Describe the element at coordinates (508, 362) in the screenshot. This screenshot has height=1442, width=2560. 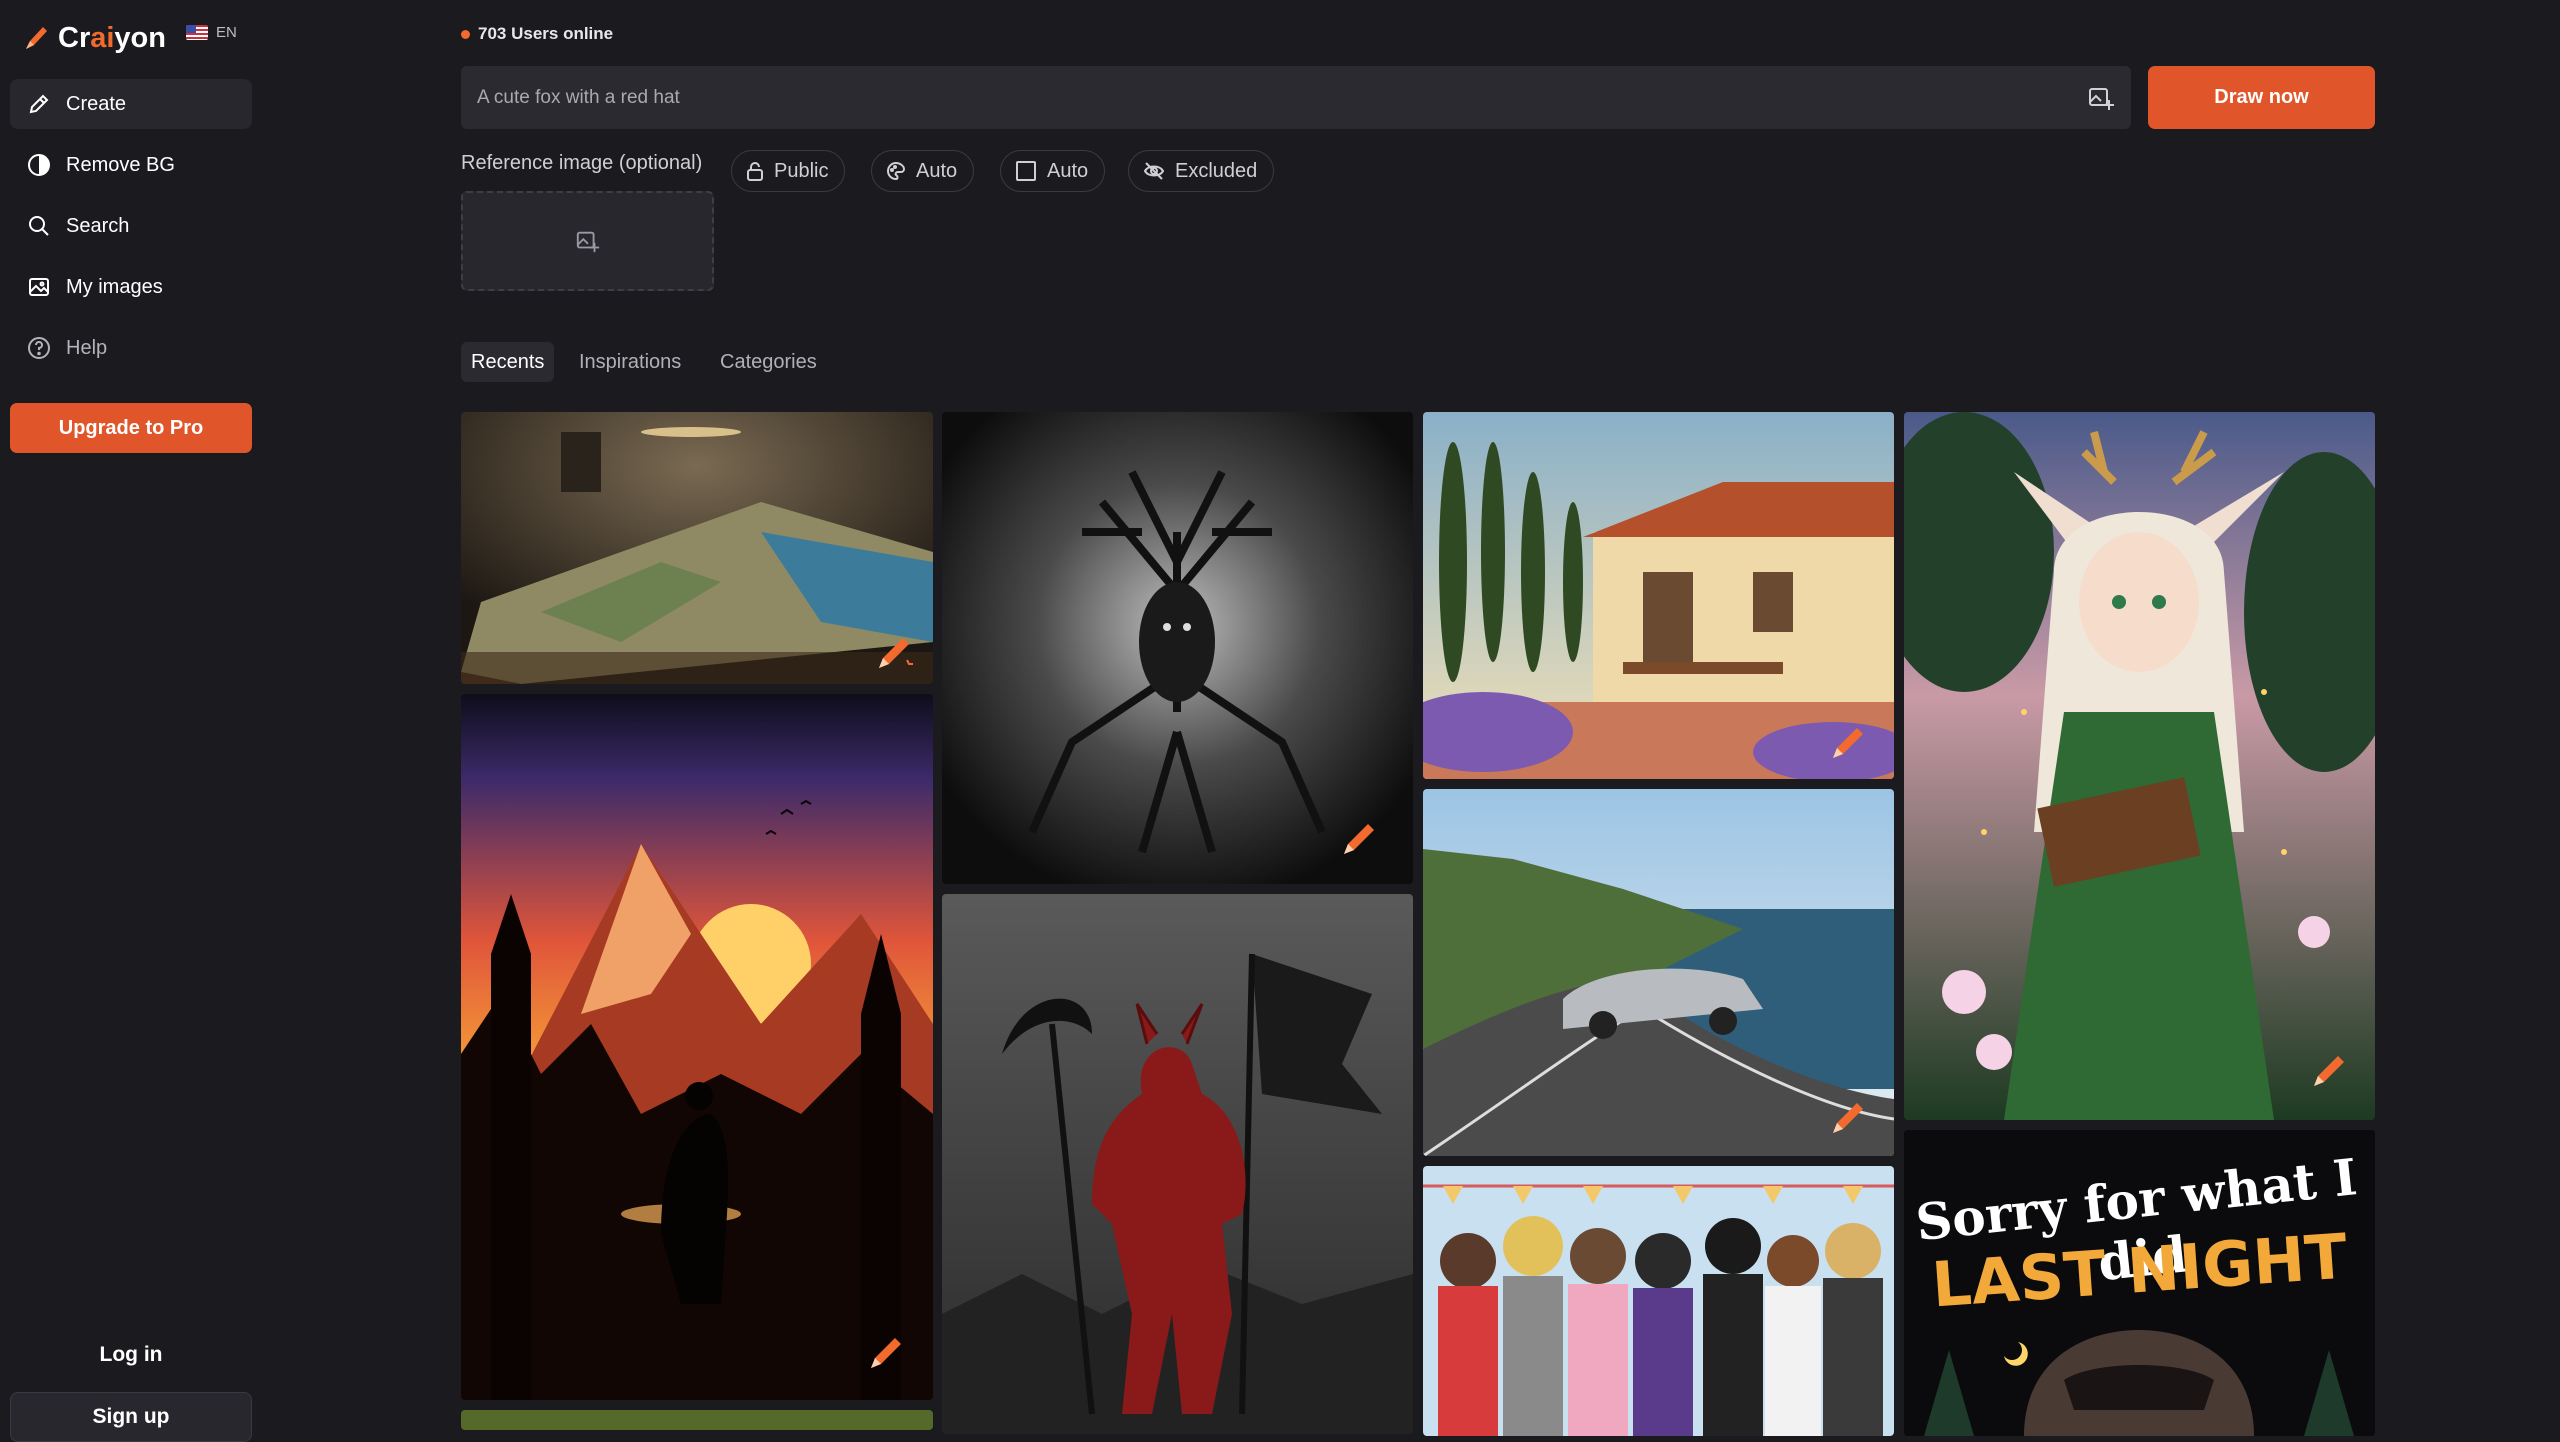
I see `tab-recents: Recents` at that location.